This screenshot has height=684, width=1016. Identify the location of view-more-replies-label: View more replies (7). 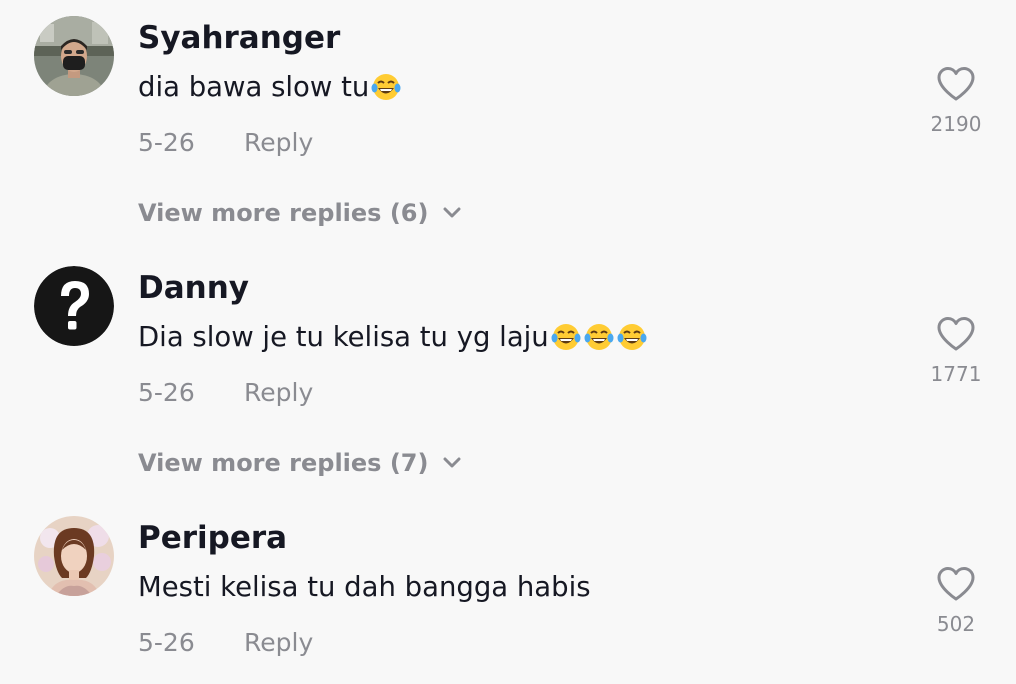
(283, 463).